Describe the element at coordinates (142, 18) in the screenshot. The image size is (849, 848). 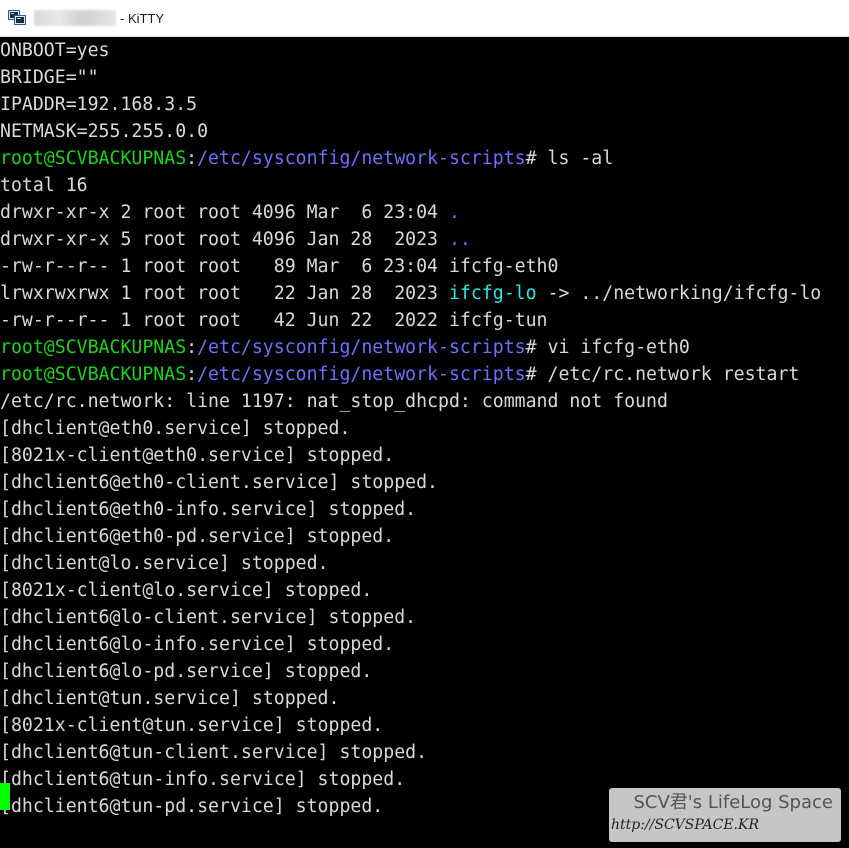
I see `window-title: - KiTTY` at that location.